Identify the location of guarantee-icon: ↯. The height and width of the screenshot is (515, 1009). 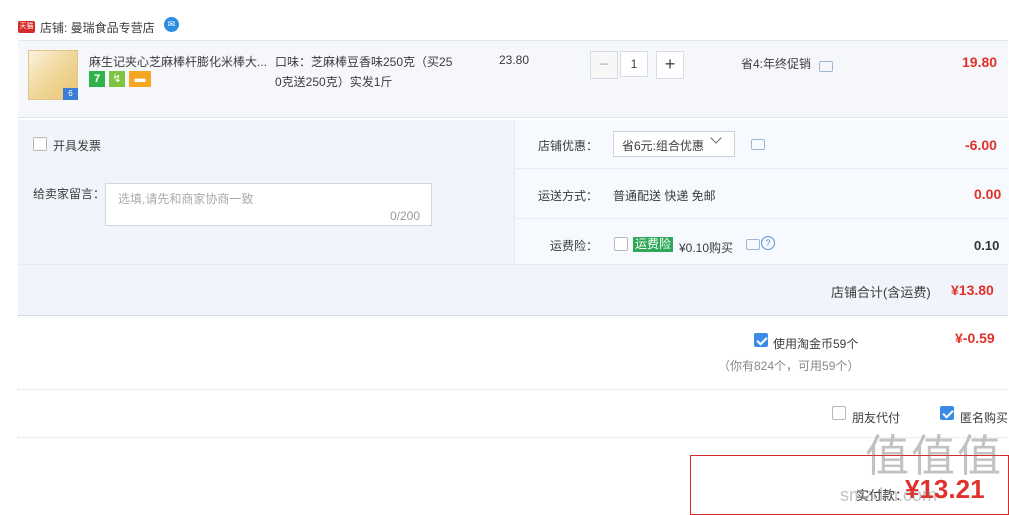
(117, 79).